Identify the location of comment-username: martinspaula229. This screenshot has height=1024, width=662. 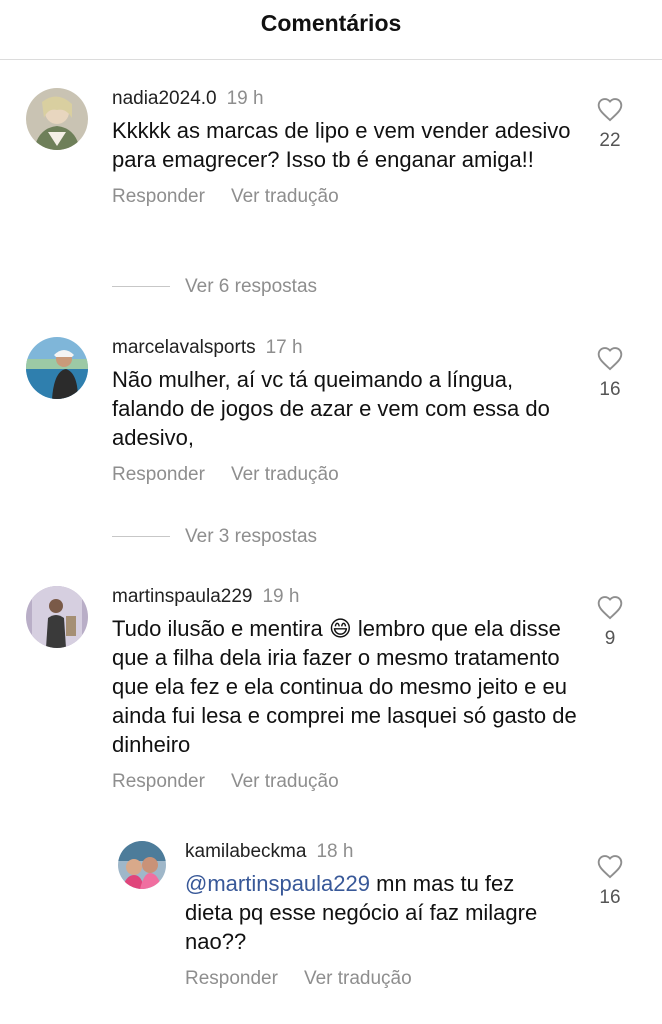
(182, 596).